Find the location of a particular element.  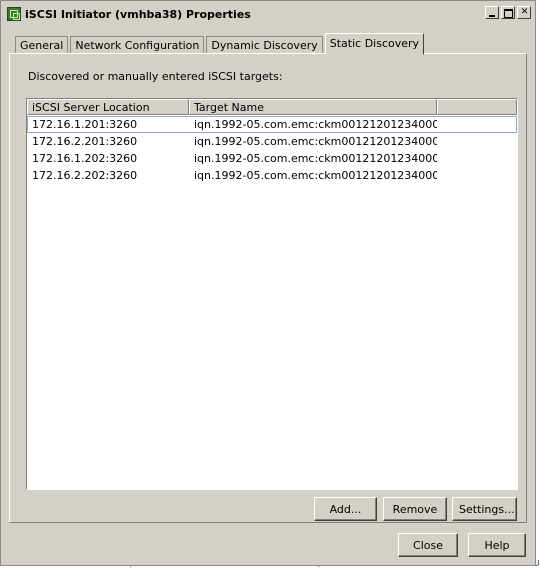

tab-network-configuration: Network Configuration is located at coordinates (137, 45).